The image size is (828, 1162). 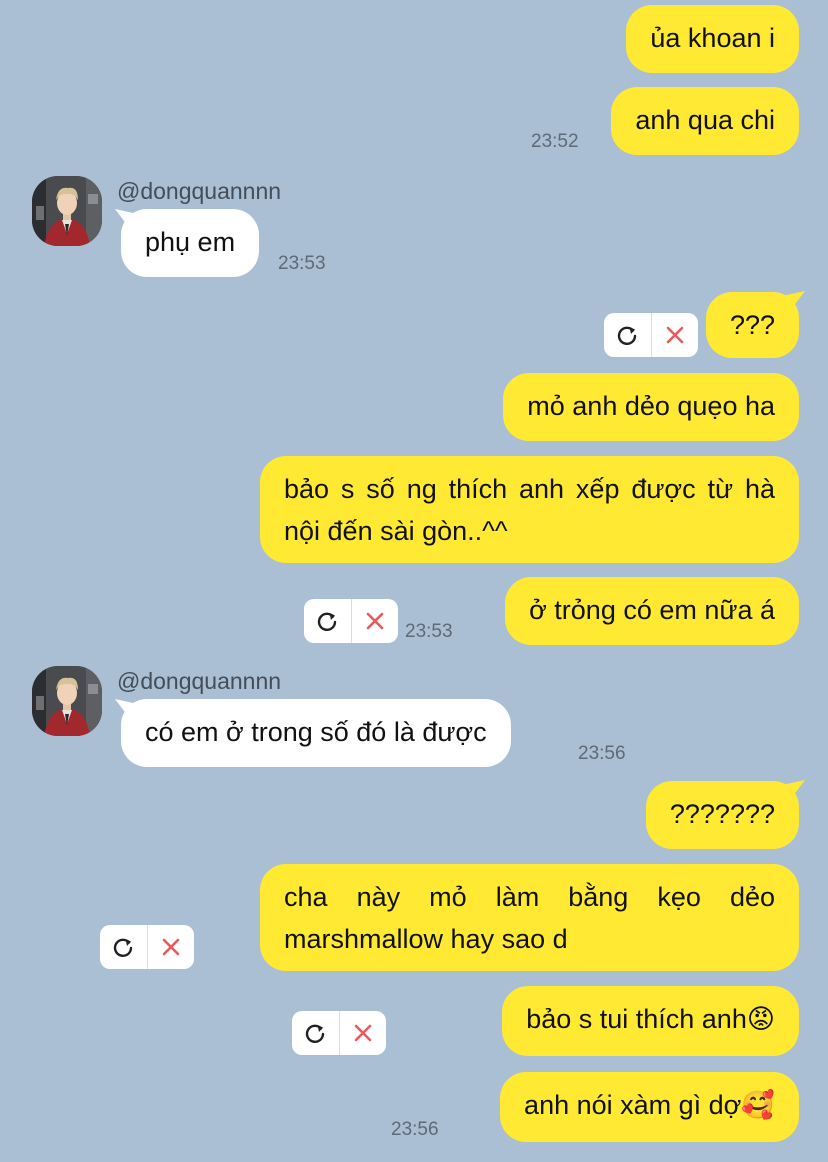 I want to click on message-text: ???, so click(x=752, y=325).